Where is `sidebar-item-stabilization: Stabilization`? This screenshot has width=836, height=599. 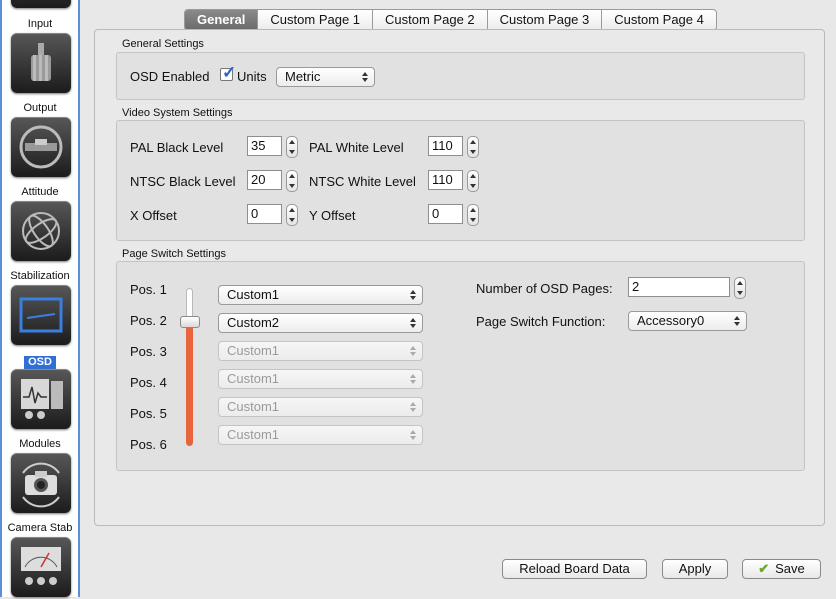 sidebar-item-stabilization: Stabilization is located at coordinates (40, 276).